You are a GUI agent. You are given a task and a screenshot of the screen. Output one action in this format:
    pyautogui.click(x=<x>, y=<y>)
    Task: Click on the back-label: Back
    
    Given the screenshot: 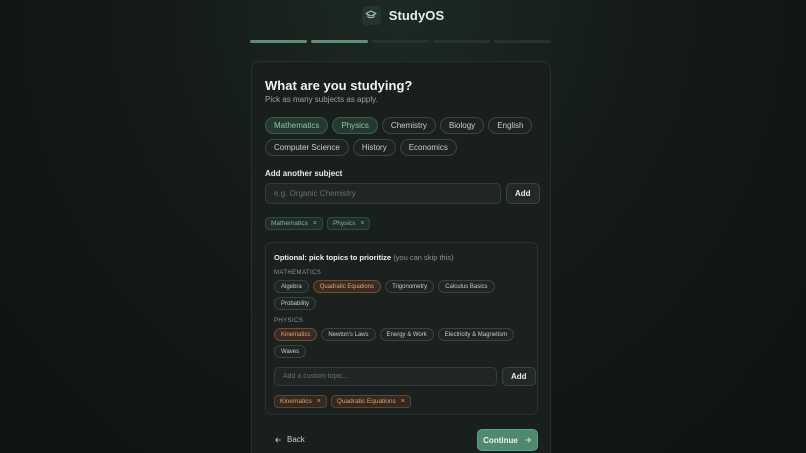 What is the action you would take?
    pyautogui.click(x=296, y=439)
    